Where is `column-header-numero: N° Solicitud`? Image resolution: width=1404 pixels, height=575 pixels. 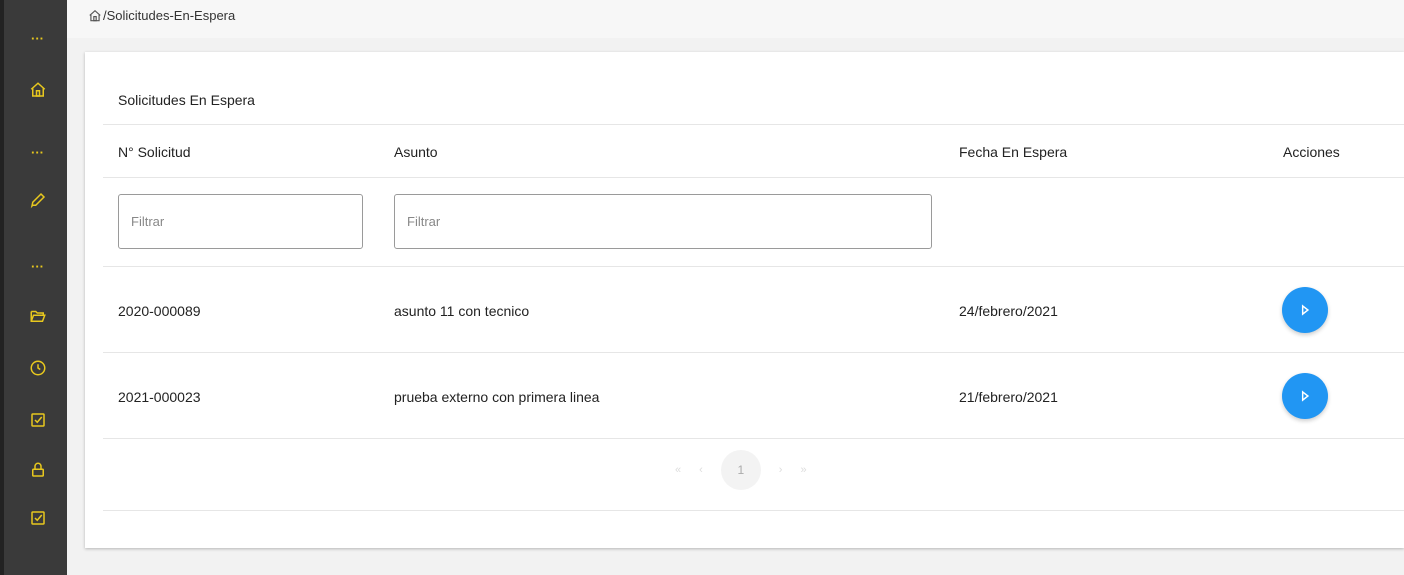
column-header-numero: N° Solicitud is located at coordinates (154, 152).